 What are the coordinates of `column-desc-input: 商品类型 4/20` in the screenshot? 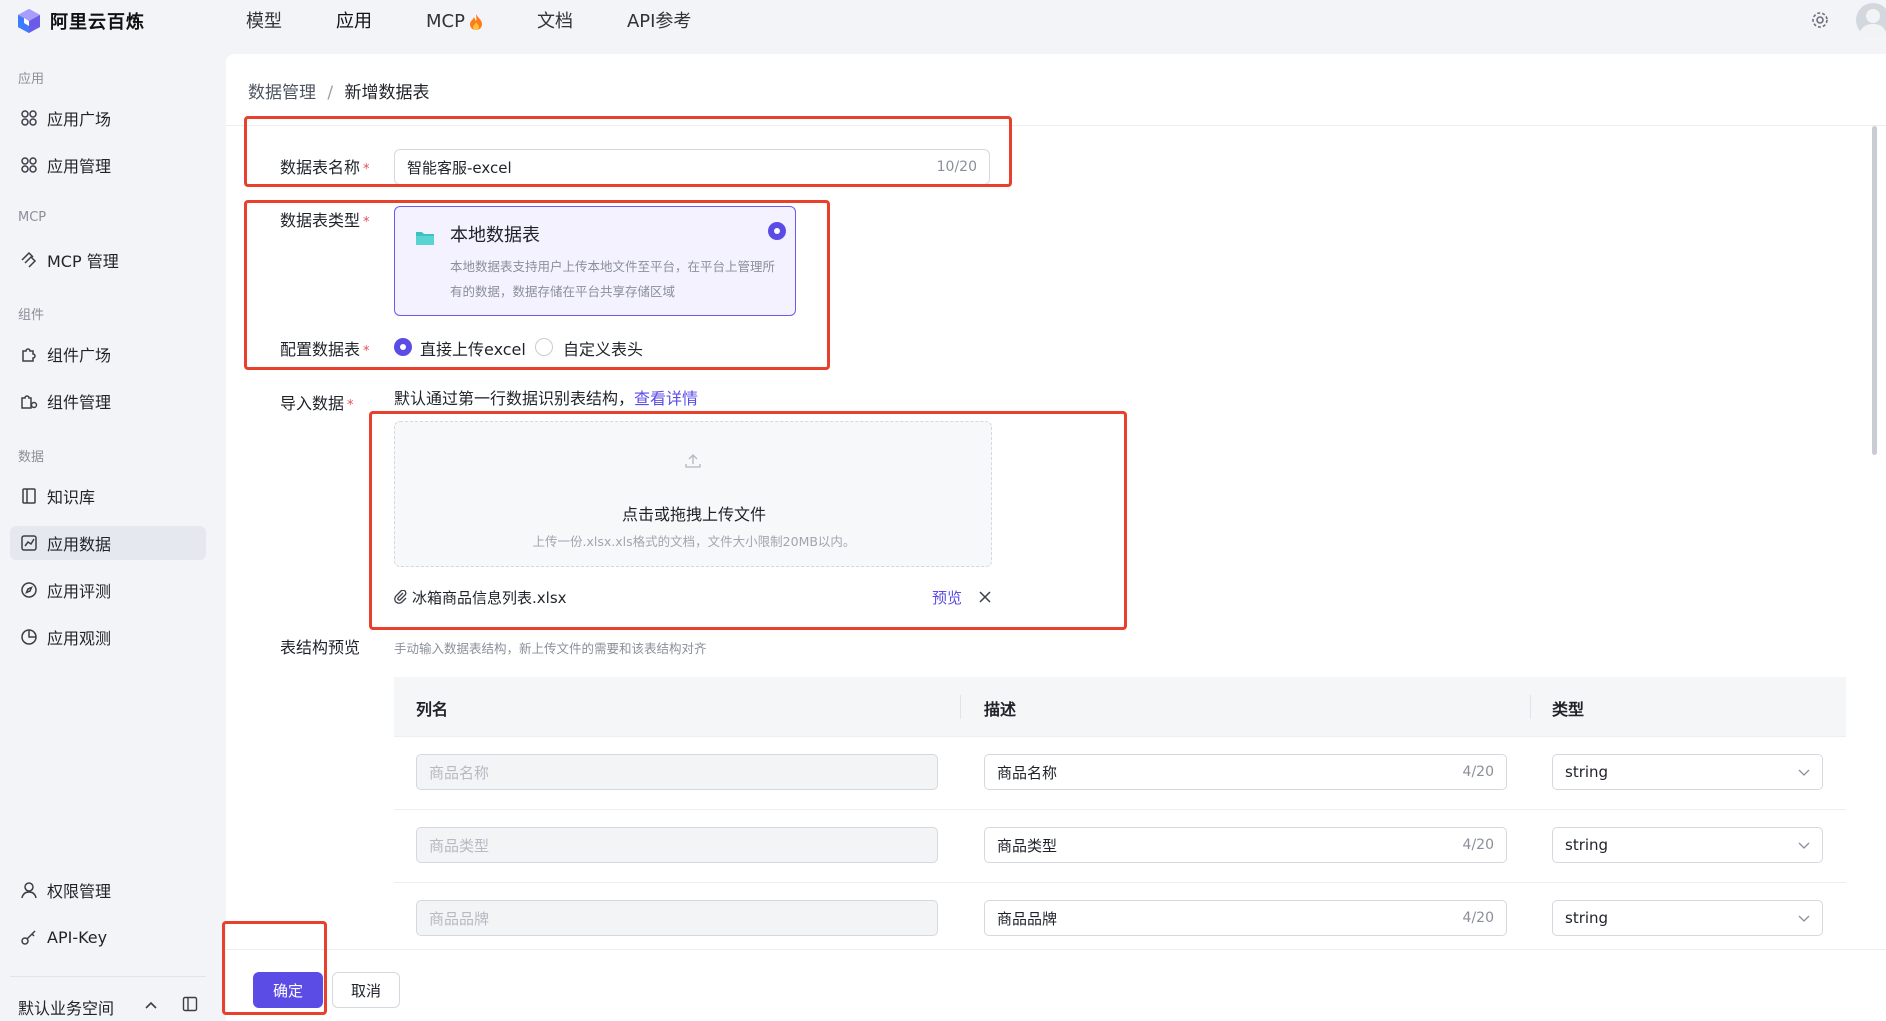 It's located at (1245, 845).